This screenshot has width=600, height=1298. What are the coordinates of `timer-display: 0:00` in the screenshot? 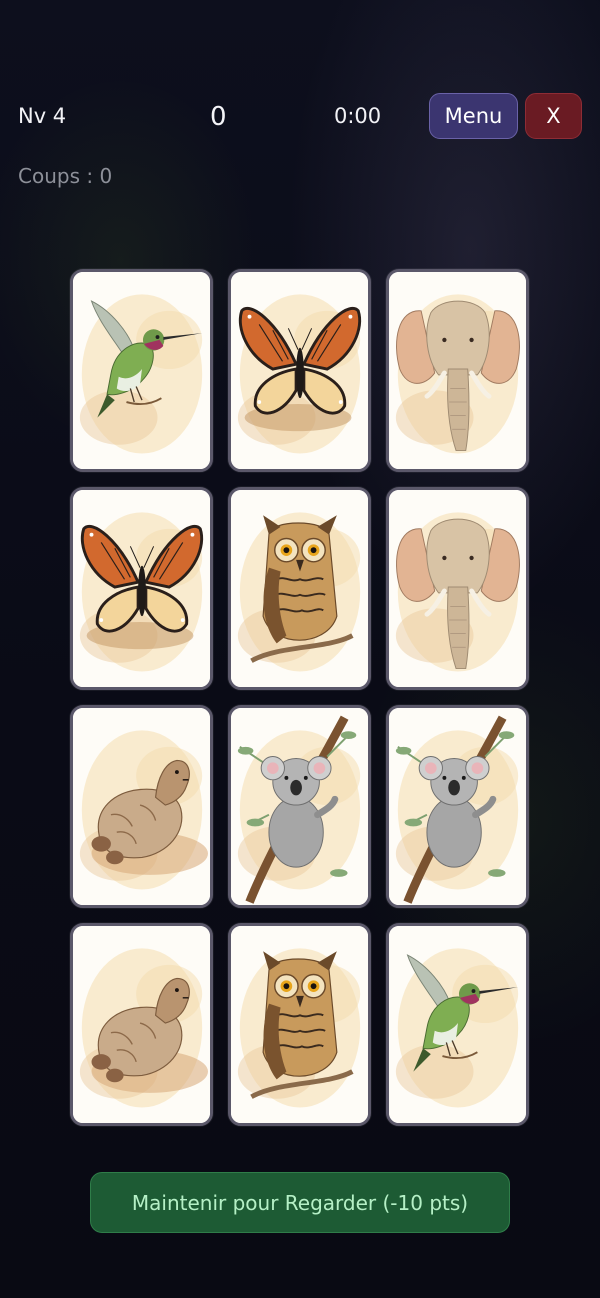 It's located at (358, 116).